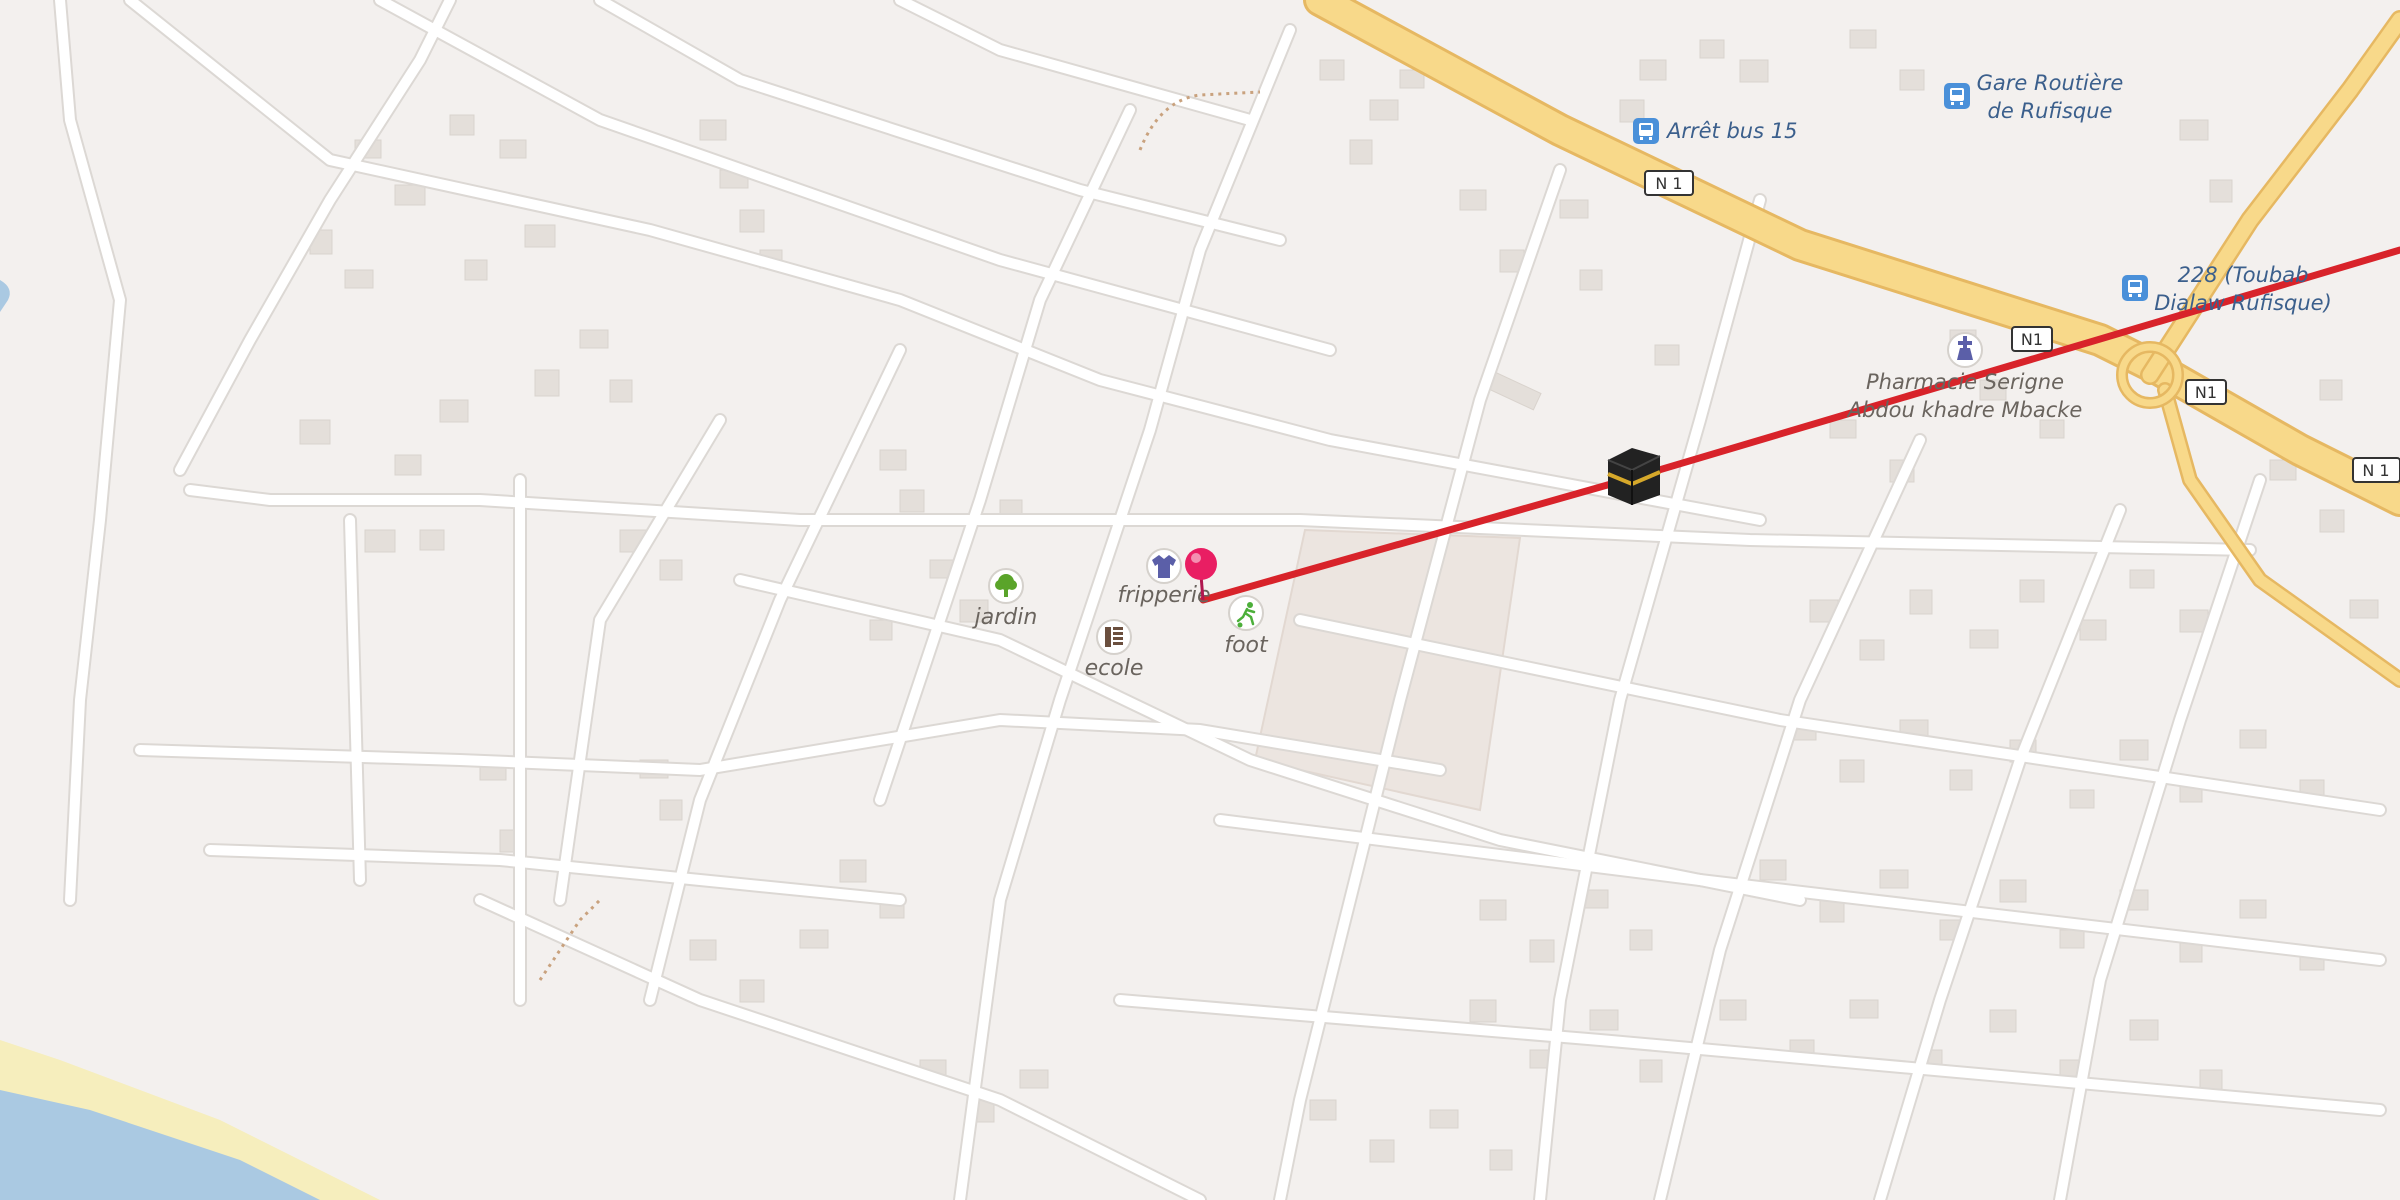  I want to click on pharmacy-icon, so click(1965, 350).